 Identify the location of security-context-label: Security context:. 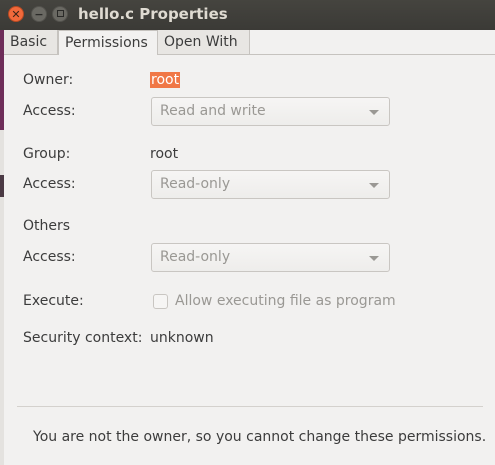
(83, 338).